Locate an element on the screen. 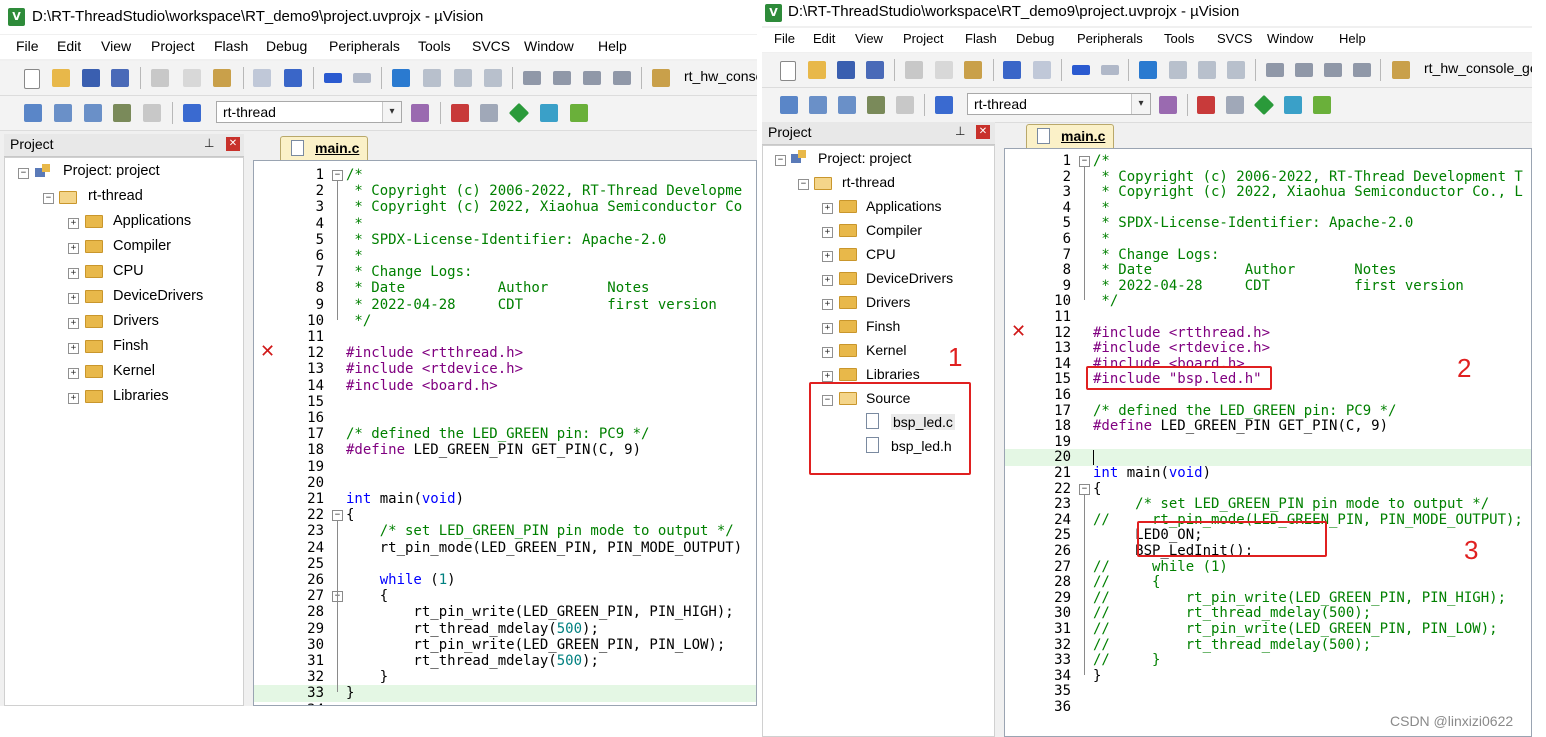 The height and width of the screenshot is (737, 1546). comment-icon is located at coordinates (1333, 70).